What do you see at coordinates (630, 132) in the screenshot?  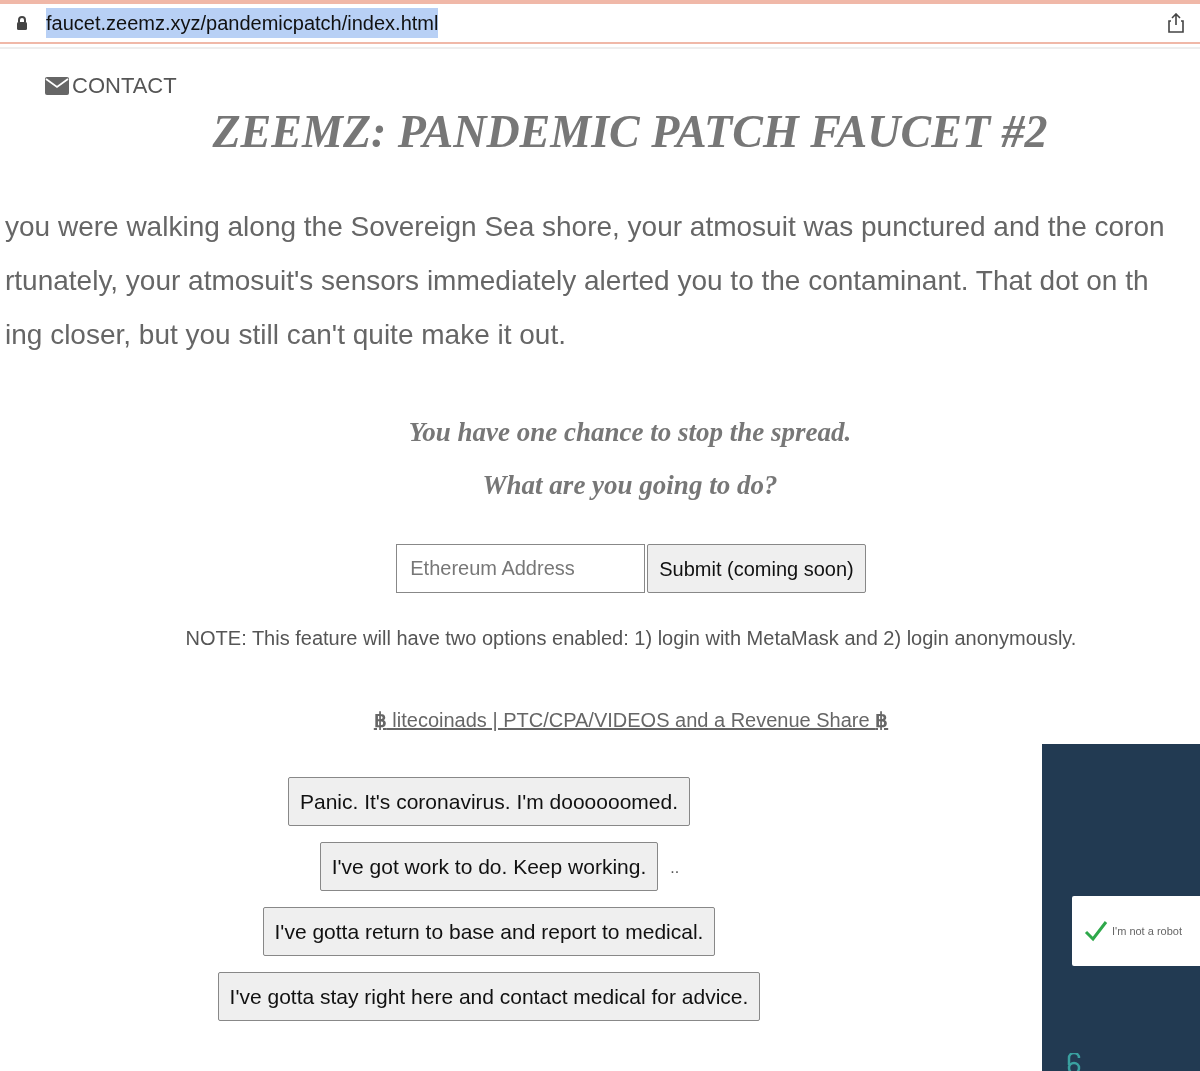 I see `page-title: ZEEMZ: PANDEMIC PATCH FAUCET #2` at bounding box center [630, 132].